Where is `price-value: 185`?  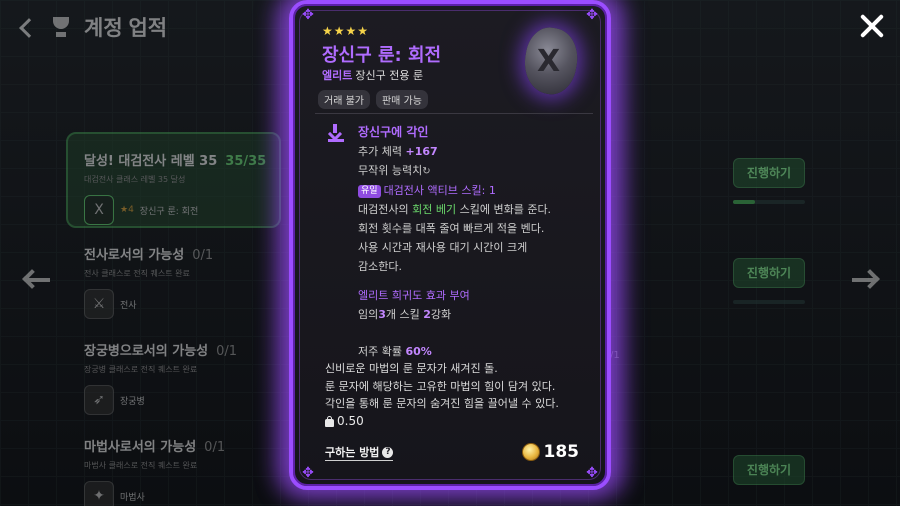
price-value: 185 is located at coordinates (561, 452).